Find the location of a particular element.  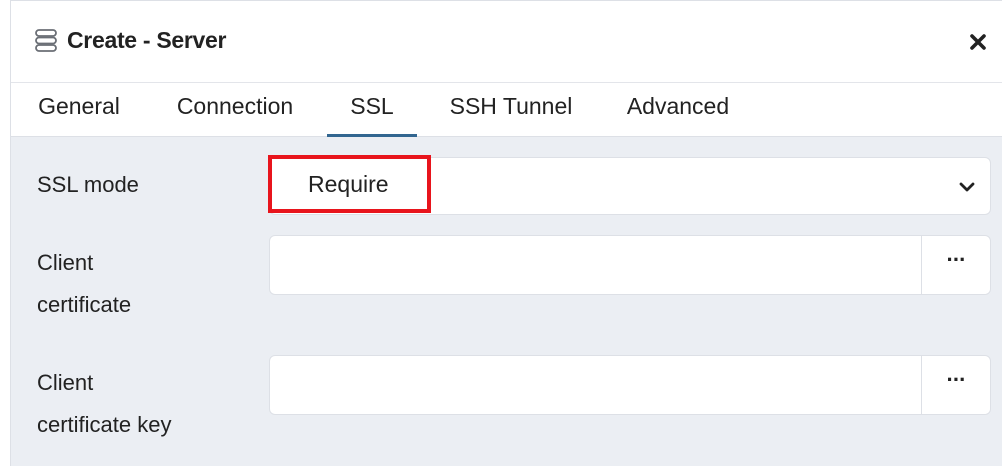

tab-connection: Connection is located at coordinates (235, 110).